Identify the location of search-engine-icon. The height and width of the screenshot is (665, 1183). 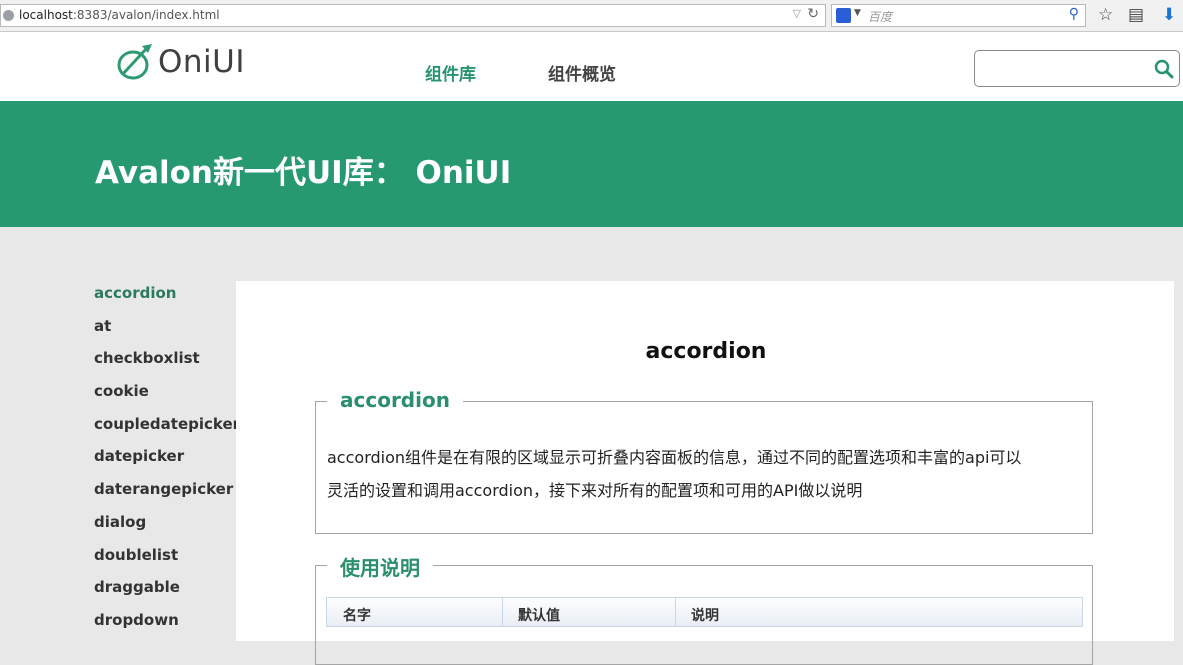
(843, 15).